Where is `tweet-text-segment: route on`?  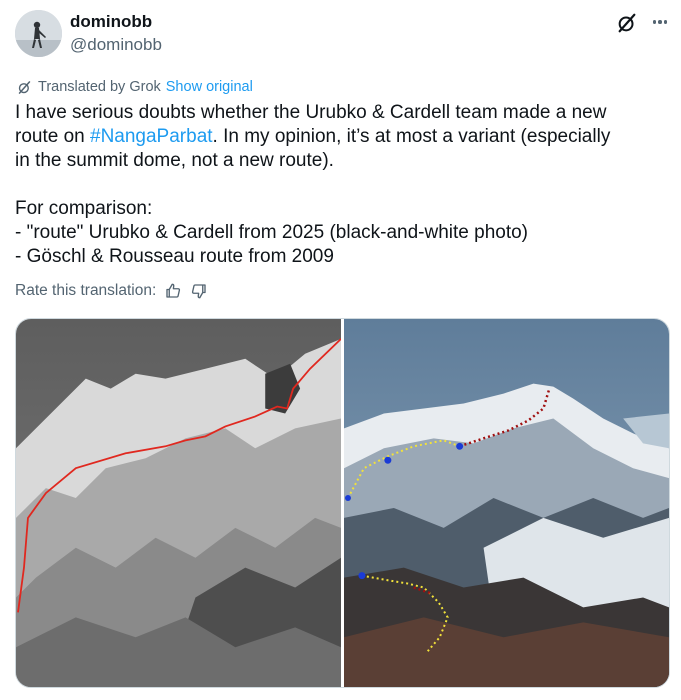
tweet-text-segment: route on is located at coordinates (52, 136).